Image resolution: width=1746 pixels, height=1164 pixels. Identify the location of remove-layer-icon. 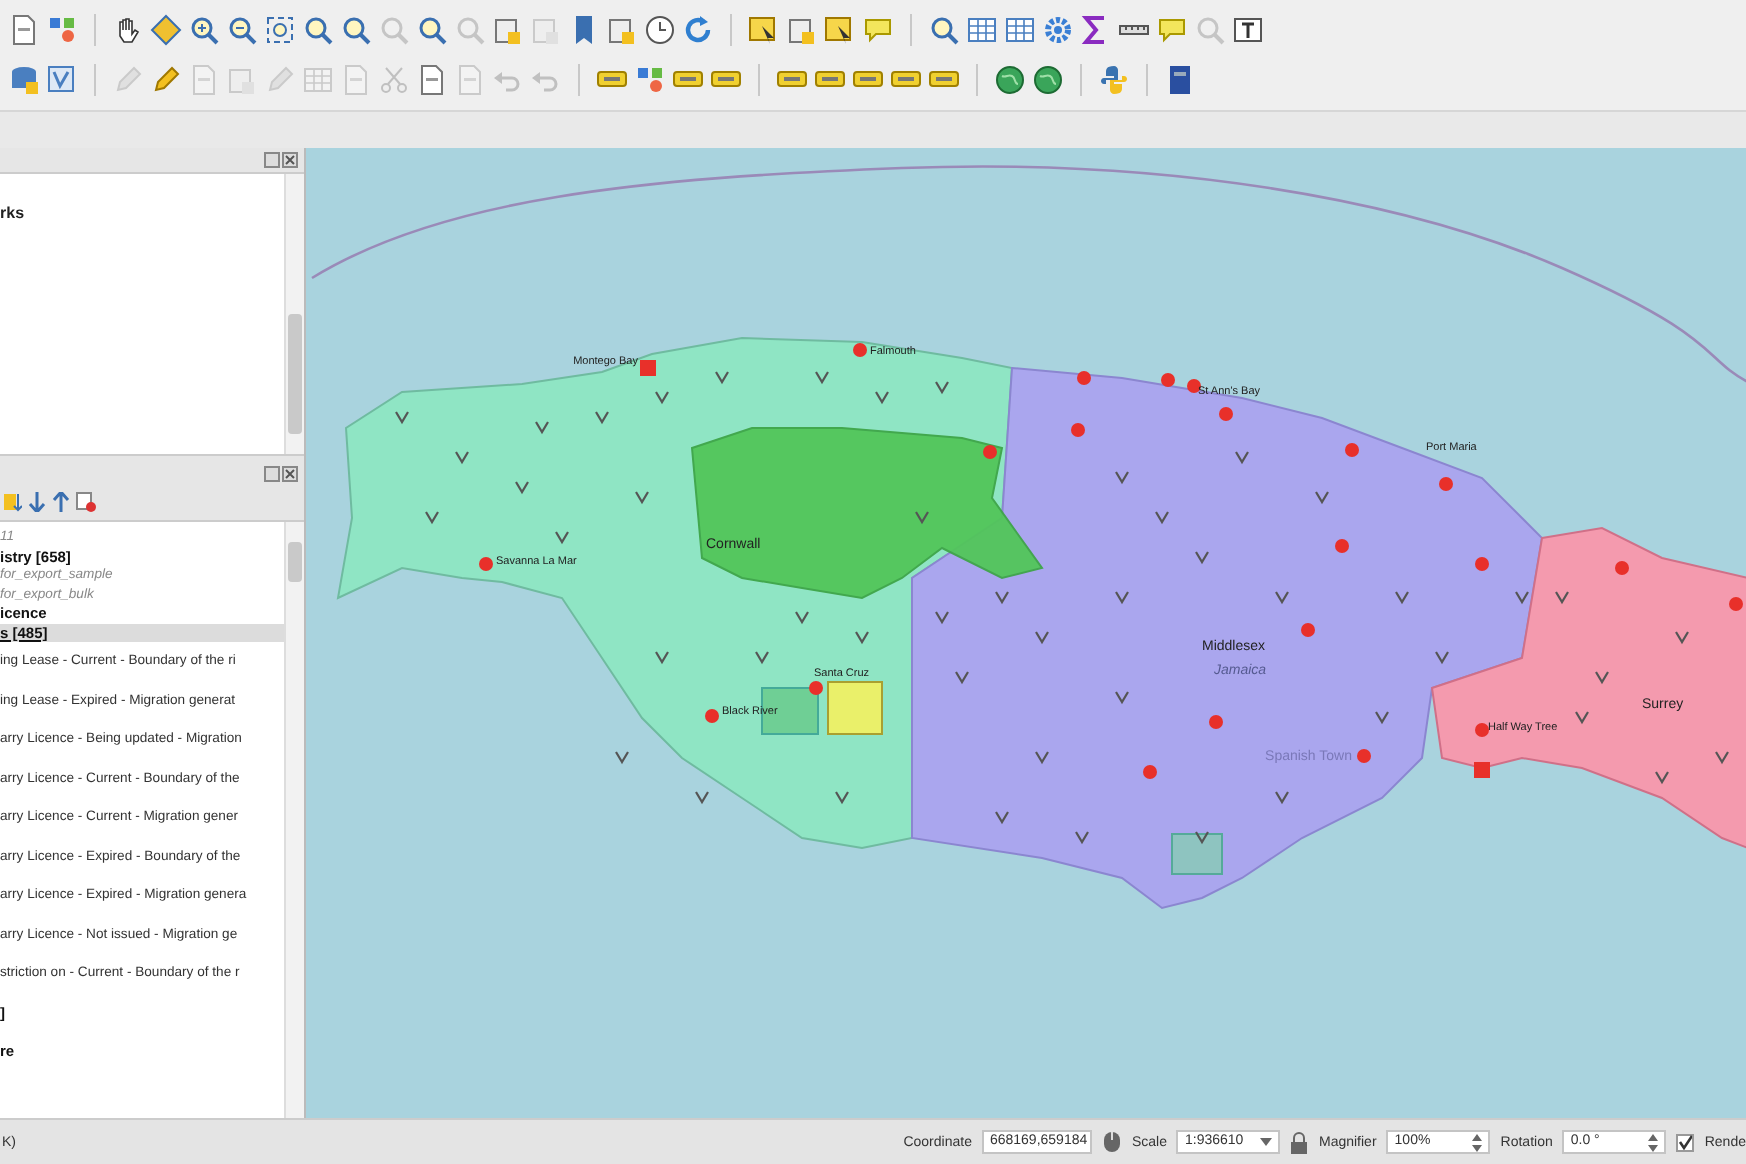
(86, 502).